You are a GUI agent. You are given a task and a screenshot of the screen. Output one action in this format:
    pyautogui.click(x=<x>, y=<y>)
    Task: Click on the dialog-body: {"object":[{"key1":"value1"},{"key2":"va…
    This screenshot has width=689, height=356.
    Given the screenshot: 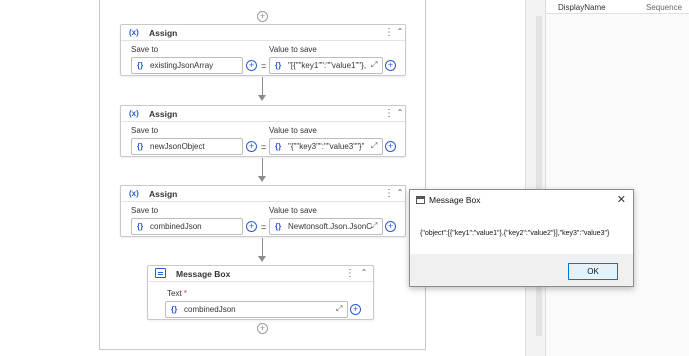 What is the action you would take?
    pyautogui.click(x=521, y=232)
    